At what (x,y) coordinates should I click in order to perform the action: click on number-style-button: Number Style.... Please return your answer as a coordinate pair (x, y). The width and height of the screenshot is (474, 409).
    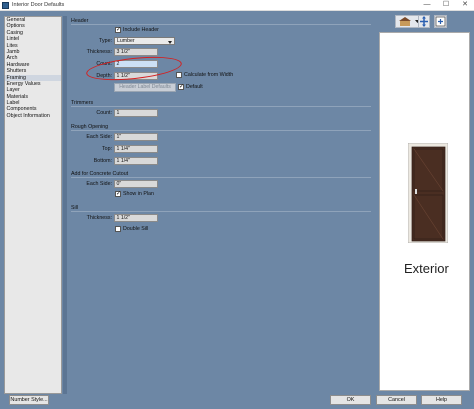
    Looking at the image, I should click on (29, 400).